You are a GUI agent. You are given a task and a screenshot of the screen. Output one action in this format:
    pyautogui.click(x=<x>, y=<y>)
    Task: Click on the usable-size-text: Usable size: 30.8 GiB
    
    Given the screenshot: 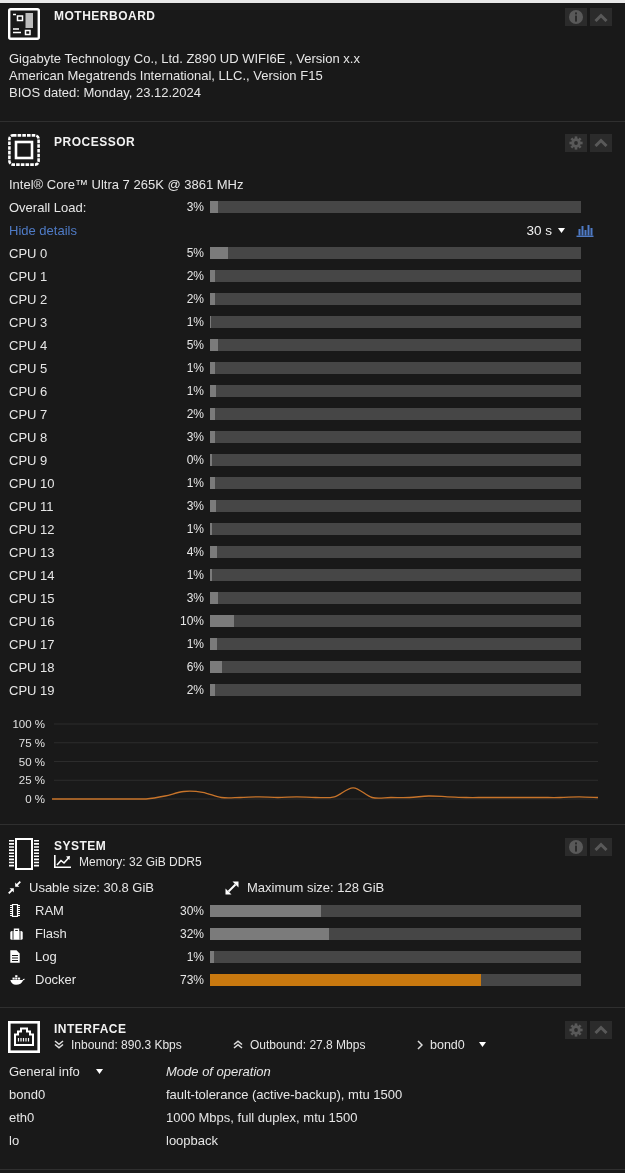 What is the action you would take?
    pyautogui.click(x=91, y=887)
    